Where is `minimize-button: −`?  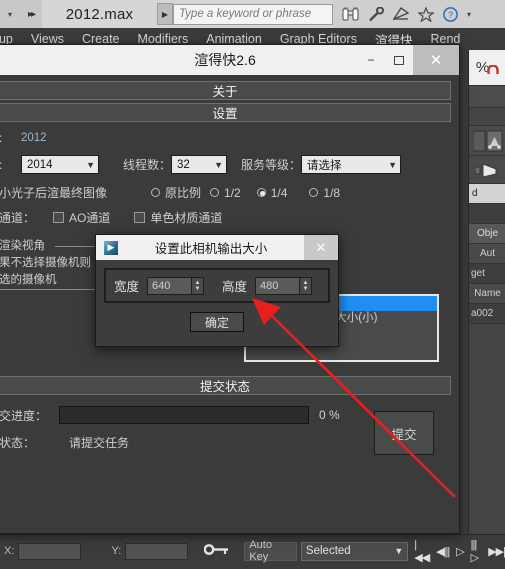
minimize-button: − is located at coordinates (371, 60).